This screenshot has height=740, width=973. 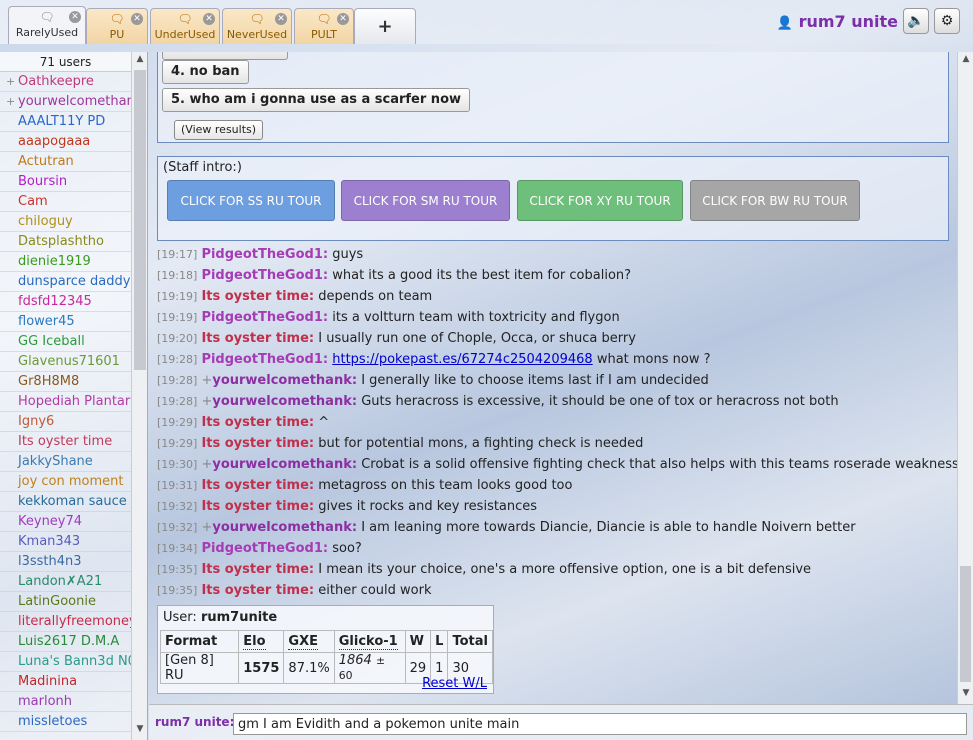 I want to click on user-list-item: Its oyster time, so click(x=65, y=442).